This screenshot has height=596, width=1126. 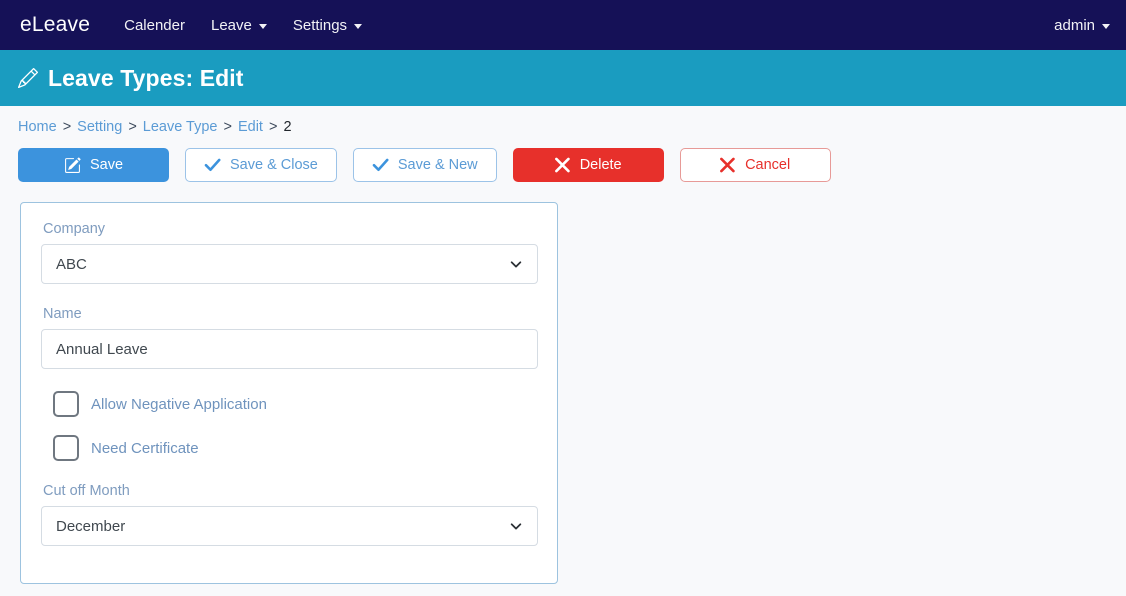 What do you see at coordinates (106, 165) in the screenshot?
I see `save-button-label: Save` at bounding box center [106, 165].